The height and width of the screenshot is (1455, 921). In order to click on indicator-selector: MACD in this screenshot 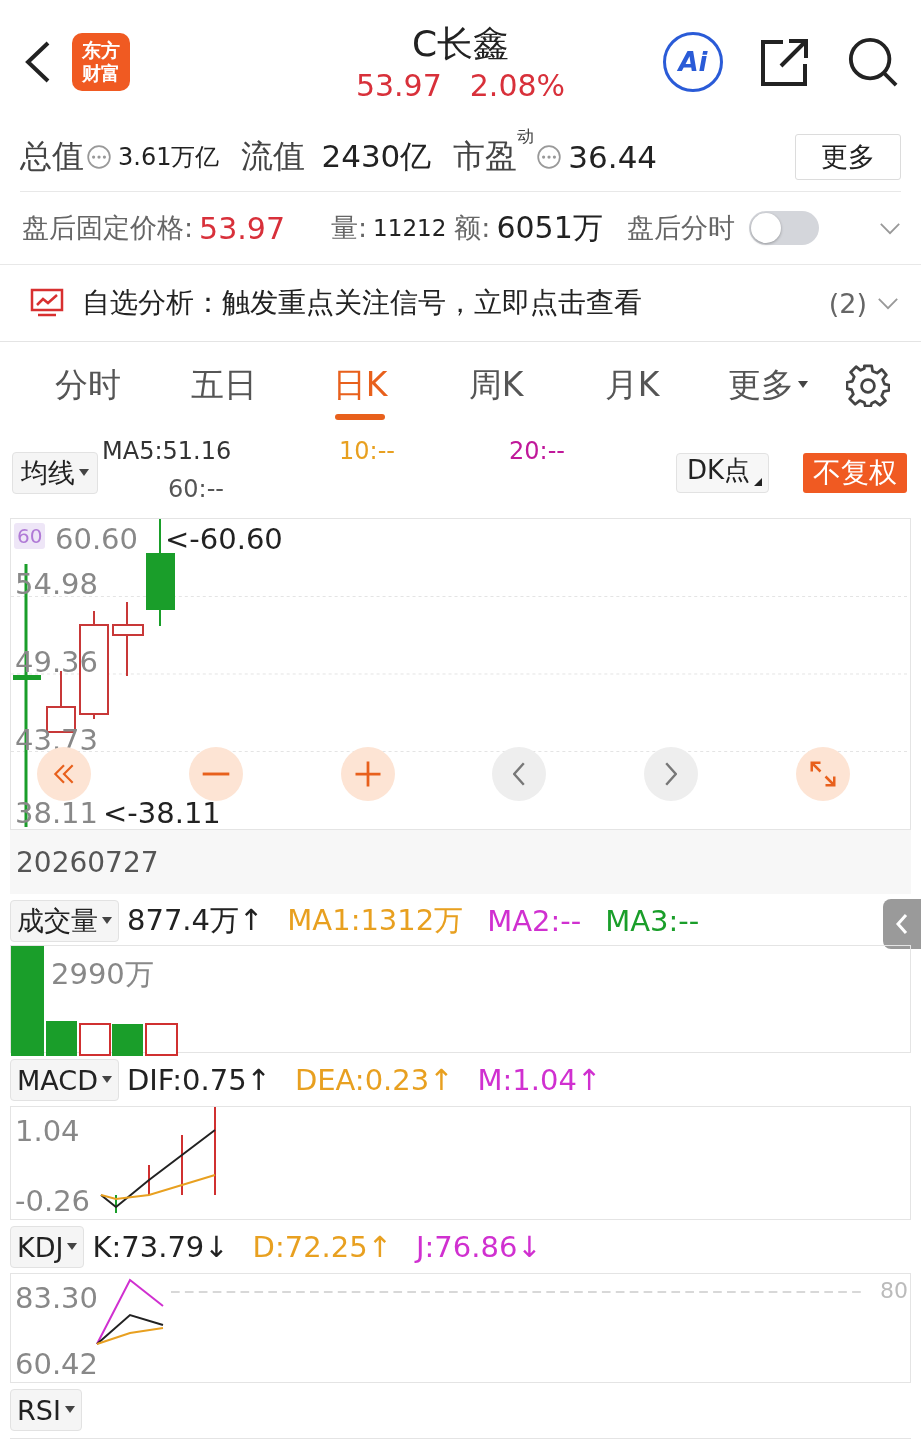, I will do `click(64, 1080)`.